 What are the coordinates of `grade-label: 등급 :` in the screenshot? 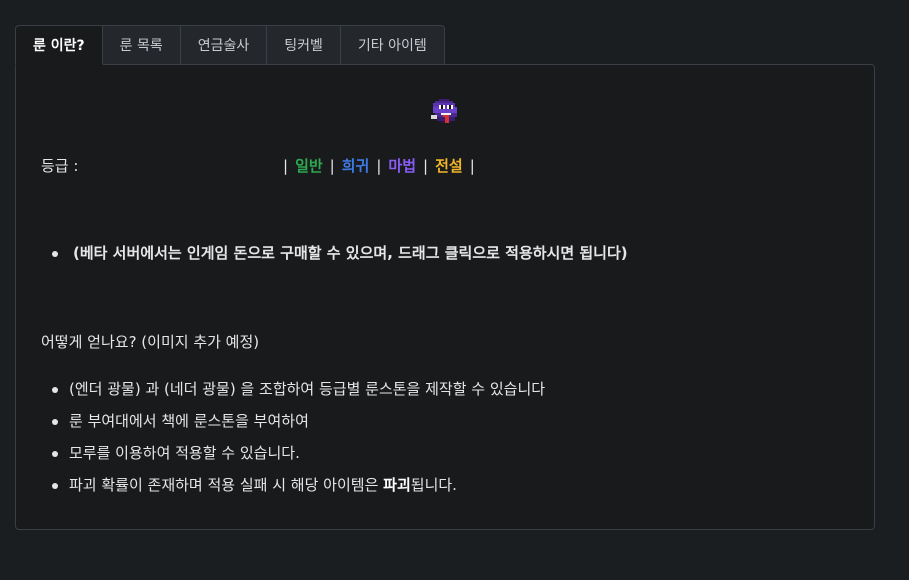 It's located at (60, 166).